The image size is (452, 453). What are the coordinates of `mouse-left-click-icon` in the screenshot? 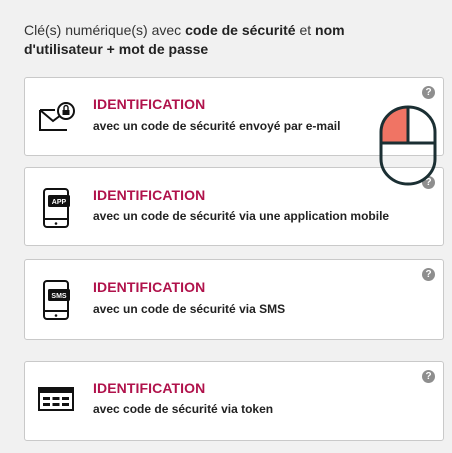 It's located at (408, 147).